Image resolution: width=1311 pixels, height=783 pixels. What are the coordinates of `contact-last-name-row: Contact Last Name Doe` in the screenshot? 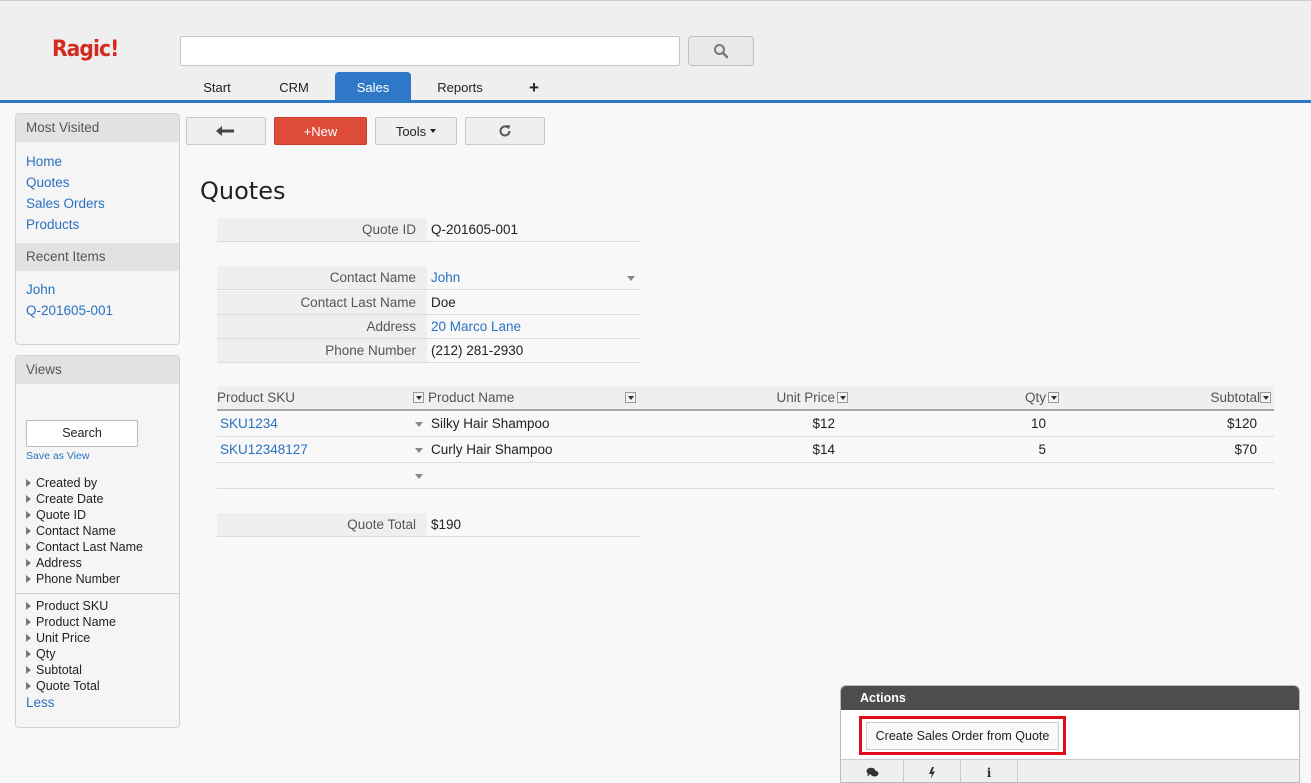 It's located at (428, 303).